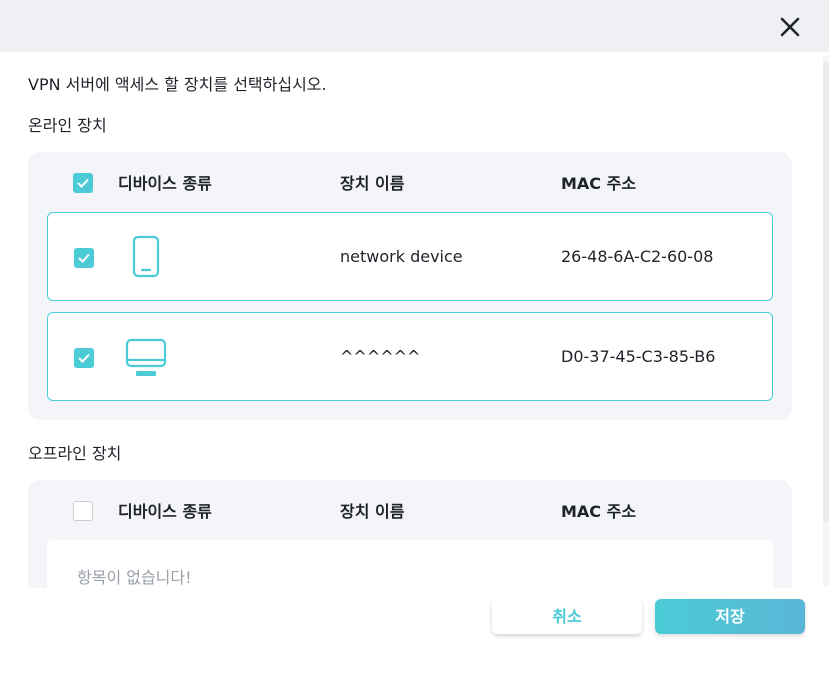 This screenshot has height=676, width=829. I want to click on instruction-text: VPN 서버에 액세스 할 장치를 선택하십시오., so click(177, 84).